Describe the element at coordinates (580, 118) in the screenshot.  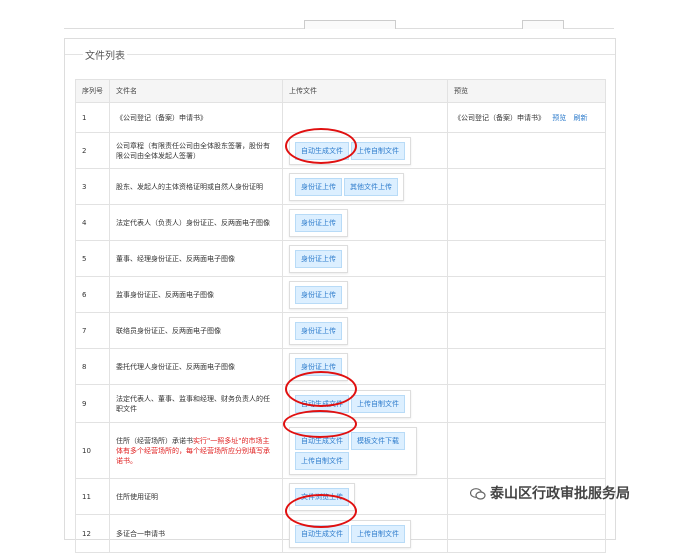
I see `refresh-link: 刷新` at that location.